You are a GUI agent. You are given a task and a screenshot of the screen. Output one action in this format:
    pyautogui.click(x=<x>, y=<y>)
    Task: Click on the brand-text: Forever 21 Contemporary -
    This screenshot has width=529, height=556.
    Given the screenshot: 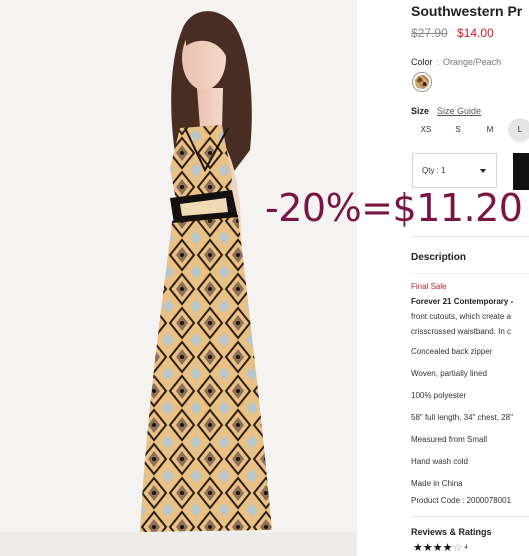 What is the action you would take?
    pyautogui.click(x=462, y=301)
    